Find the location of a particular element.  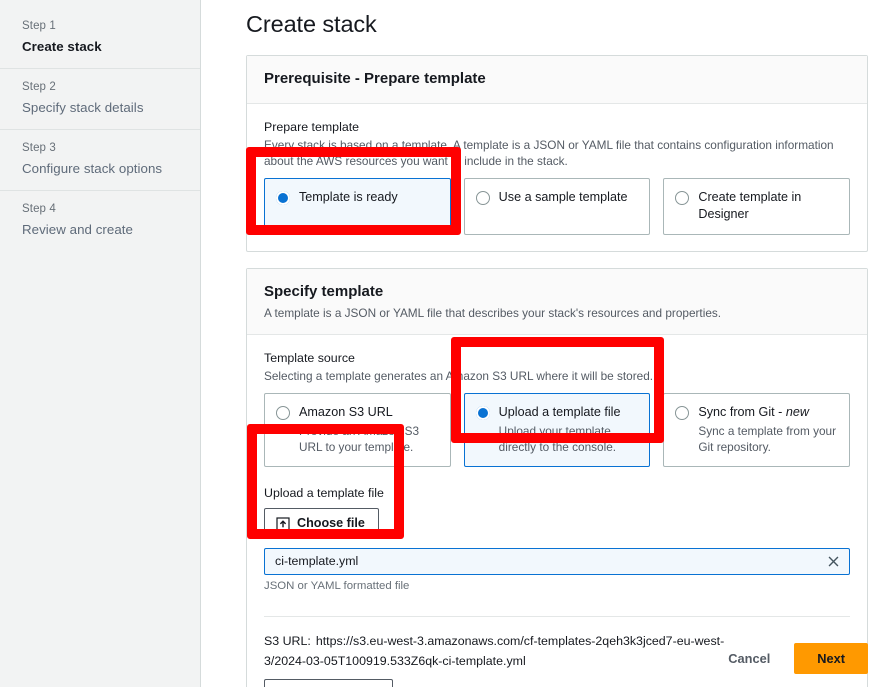

sidebar-step-1-label: Create stack is located at coordinates (62, 46).